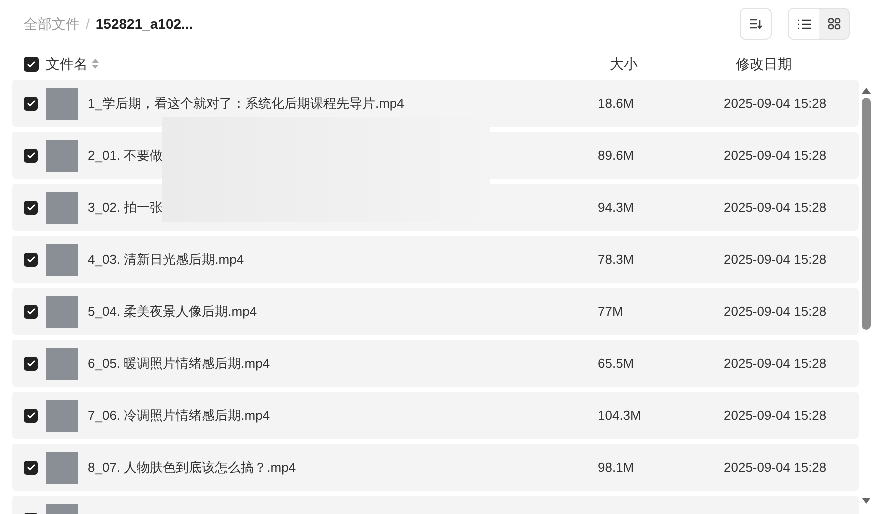 This screenshot has height=514, width=874. I want to click on list-icon, so click(804, 24).